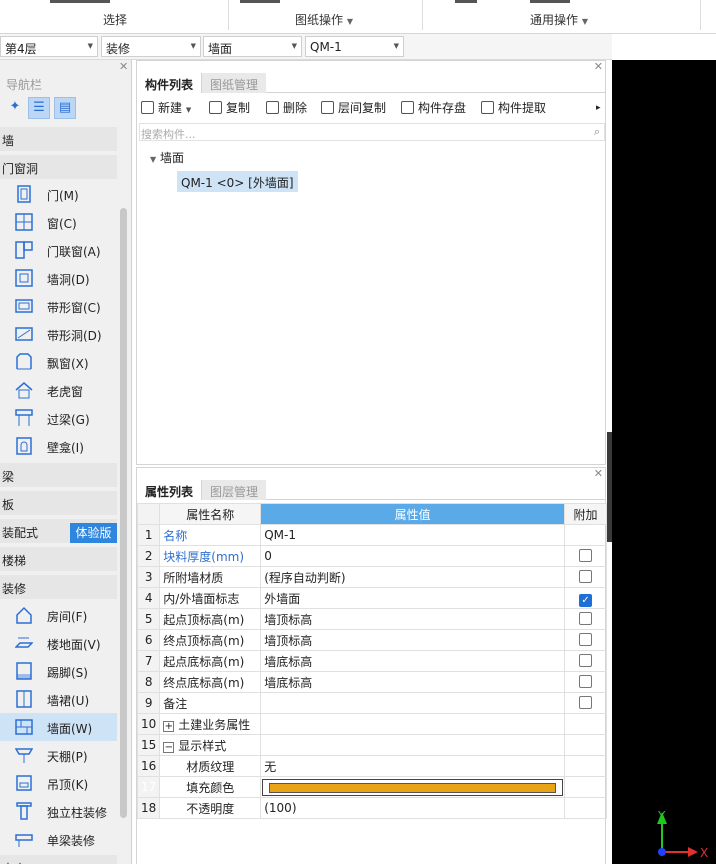 The width and height of the screenshot is (716, 864). I want to click on nav-scrollbar, so click(123, 513).